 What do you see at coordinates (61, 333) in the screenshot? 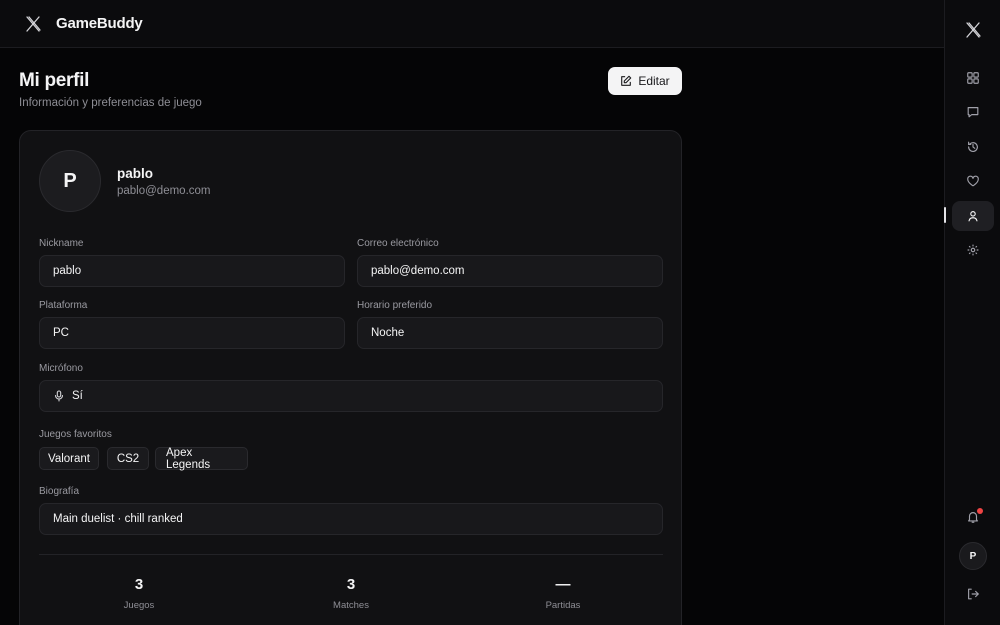
I see `platform-value: PC` at bounding box center [61, 333].